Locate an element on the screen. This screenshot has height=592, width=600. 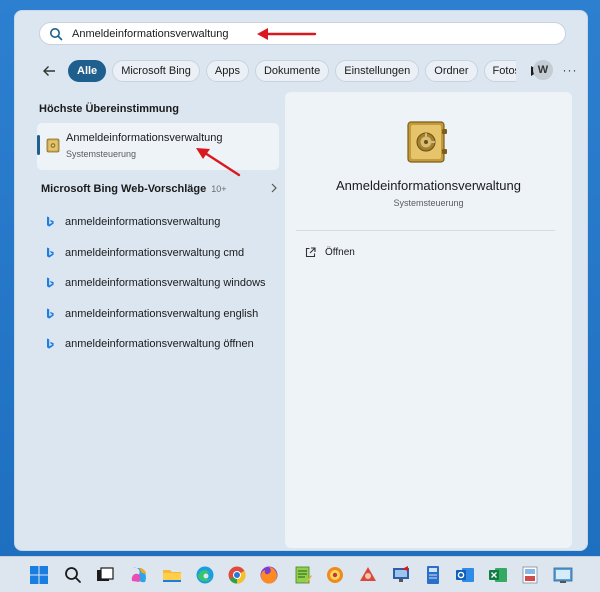
list-item: anmeldeinformationsverwaltung is located at coordinates (160, 222).